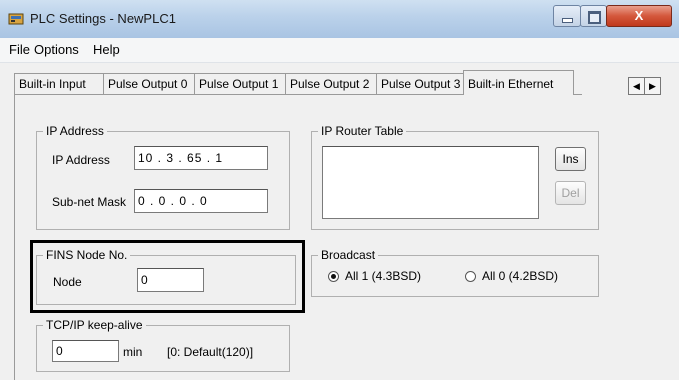  I want to click on ip-router-table-list, so click(430, 182).